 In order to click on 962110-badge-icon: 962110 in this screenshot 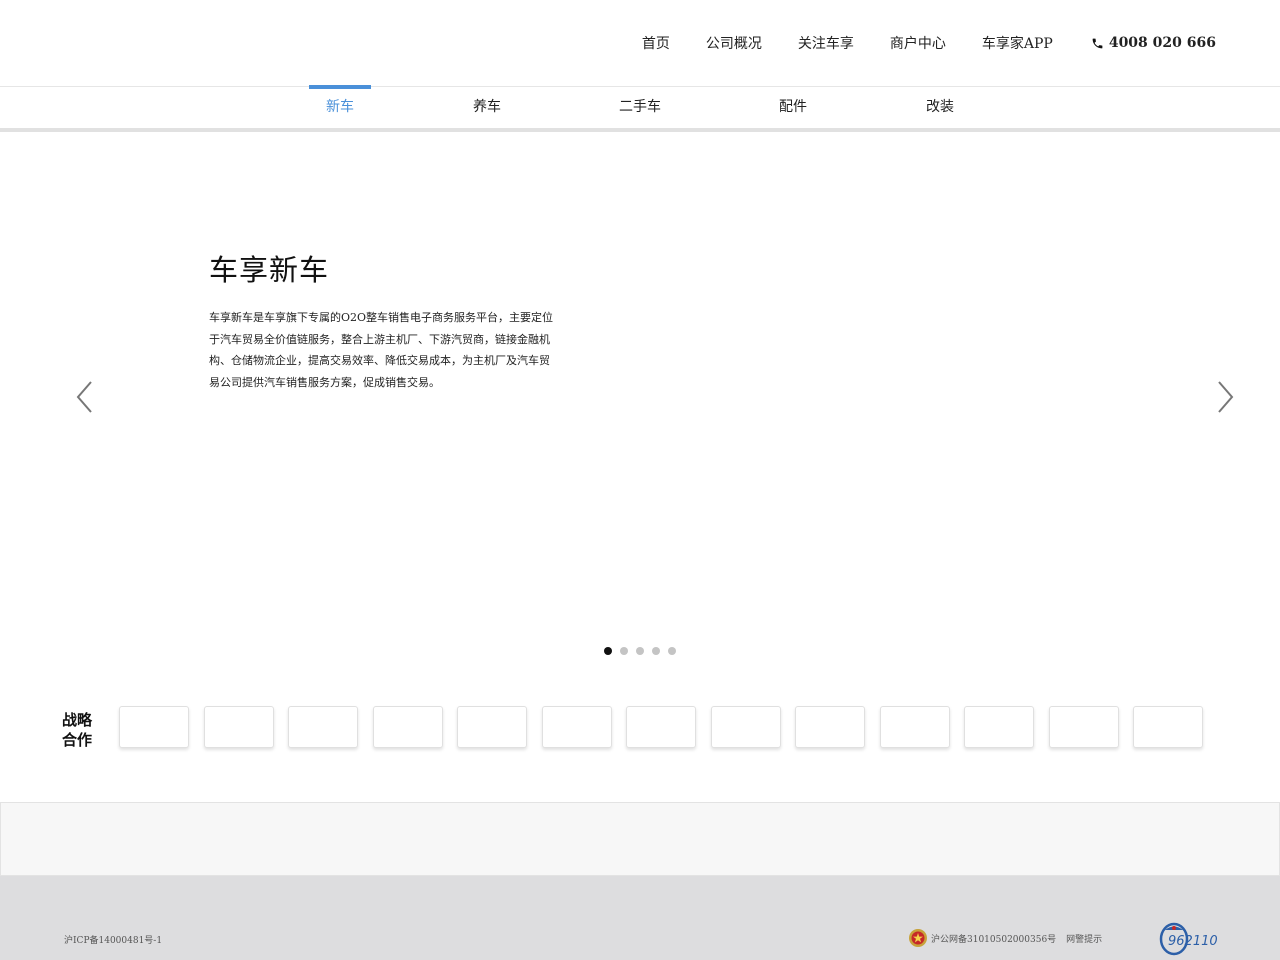, I will do `click(1188, 939)`.